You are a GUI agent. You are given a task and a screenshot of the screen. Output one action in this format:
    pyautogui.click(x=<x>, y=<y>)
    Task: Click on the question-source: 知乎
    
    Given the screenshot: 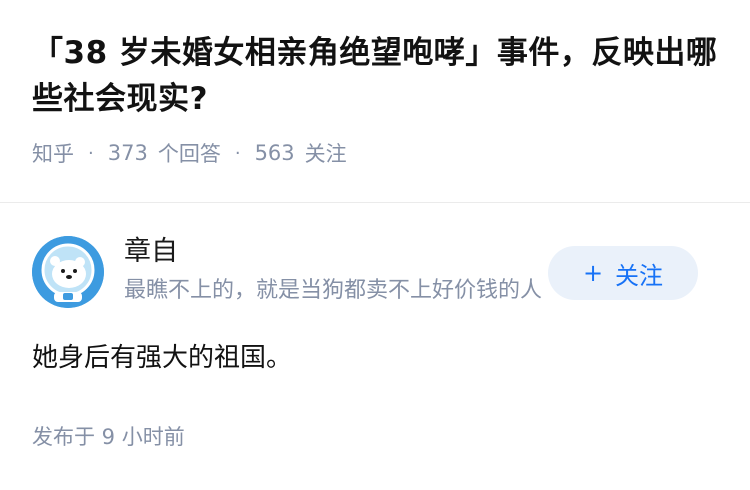 What is the action you would take?
    pyautogui.click(x=53, y=153)
    